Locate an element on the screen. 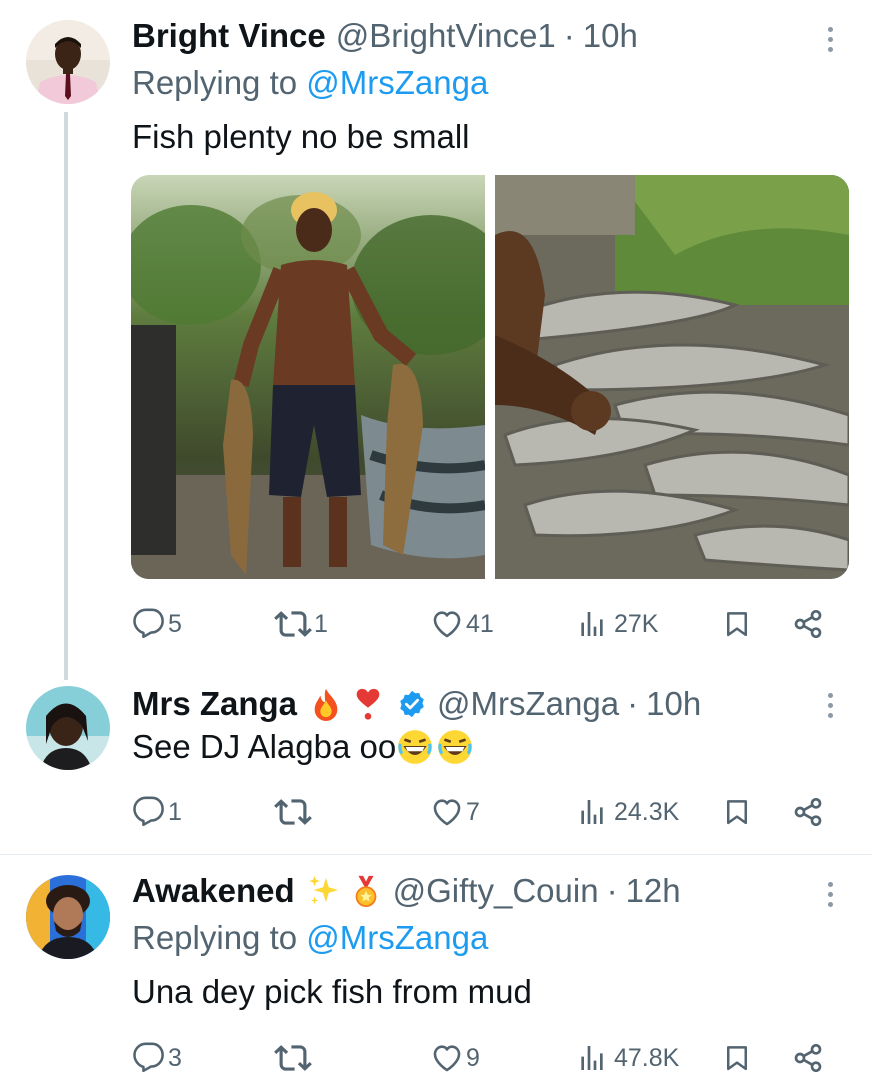 This screenshot has width=872, height=1080. like-button: 41 is located at coordinates (462, 624).